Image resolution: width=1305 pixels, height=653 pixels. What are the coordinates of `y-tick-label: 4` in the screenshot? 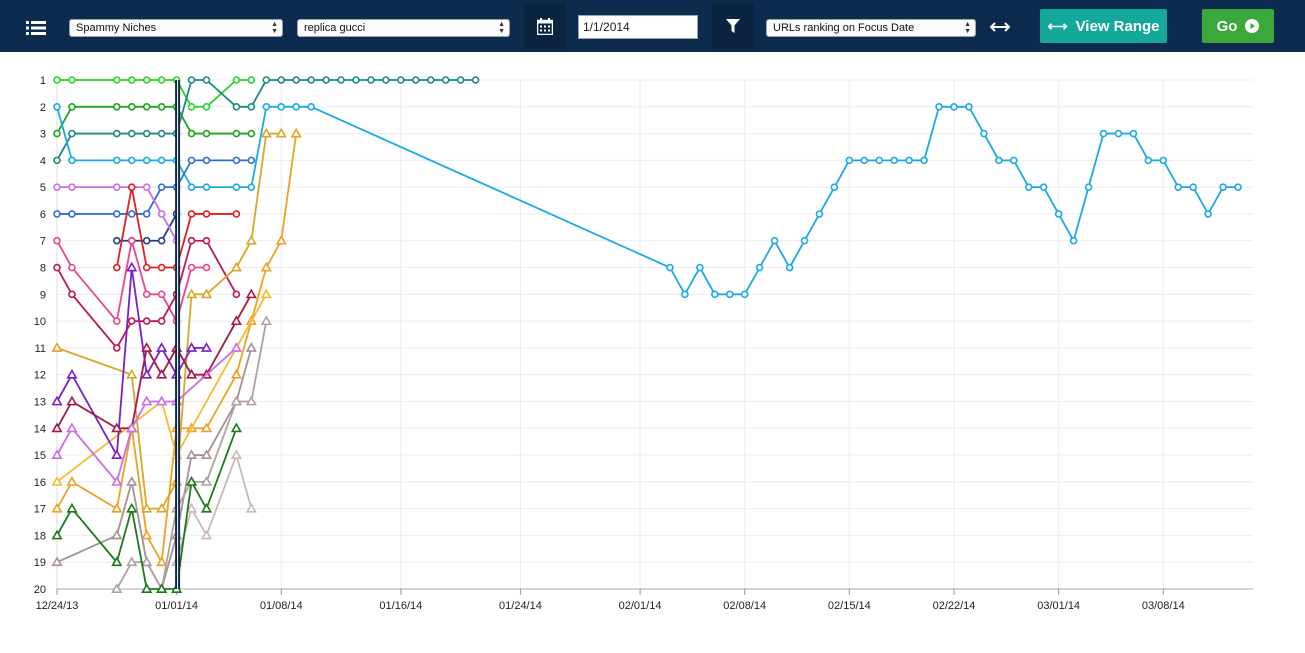 It's located at (43, 161).